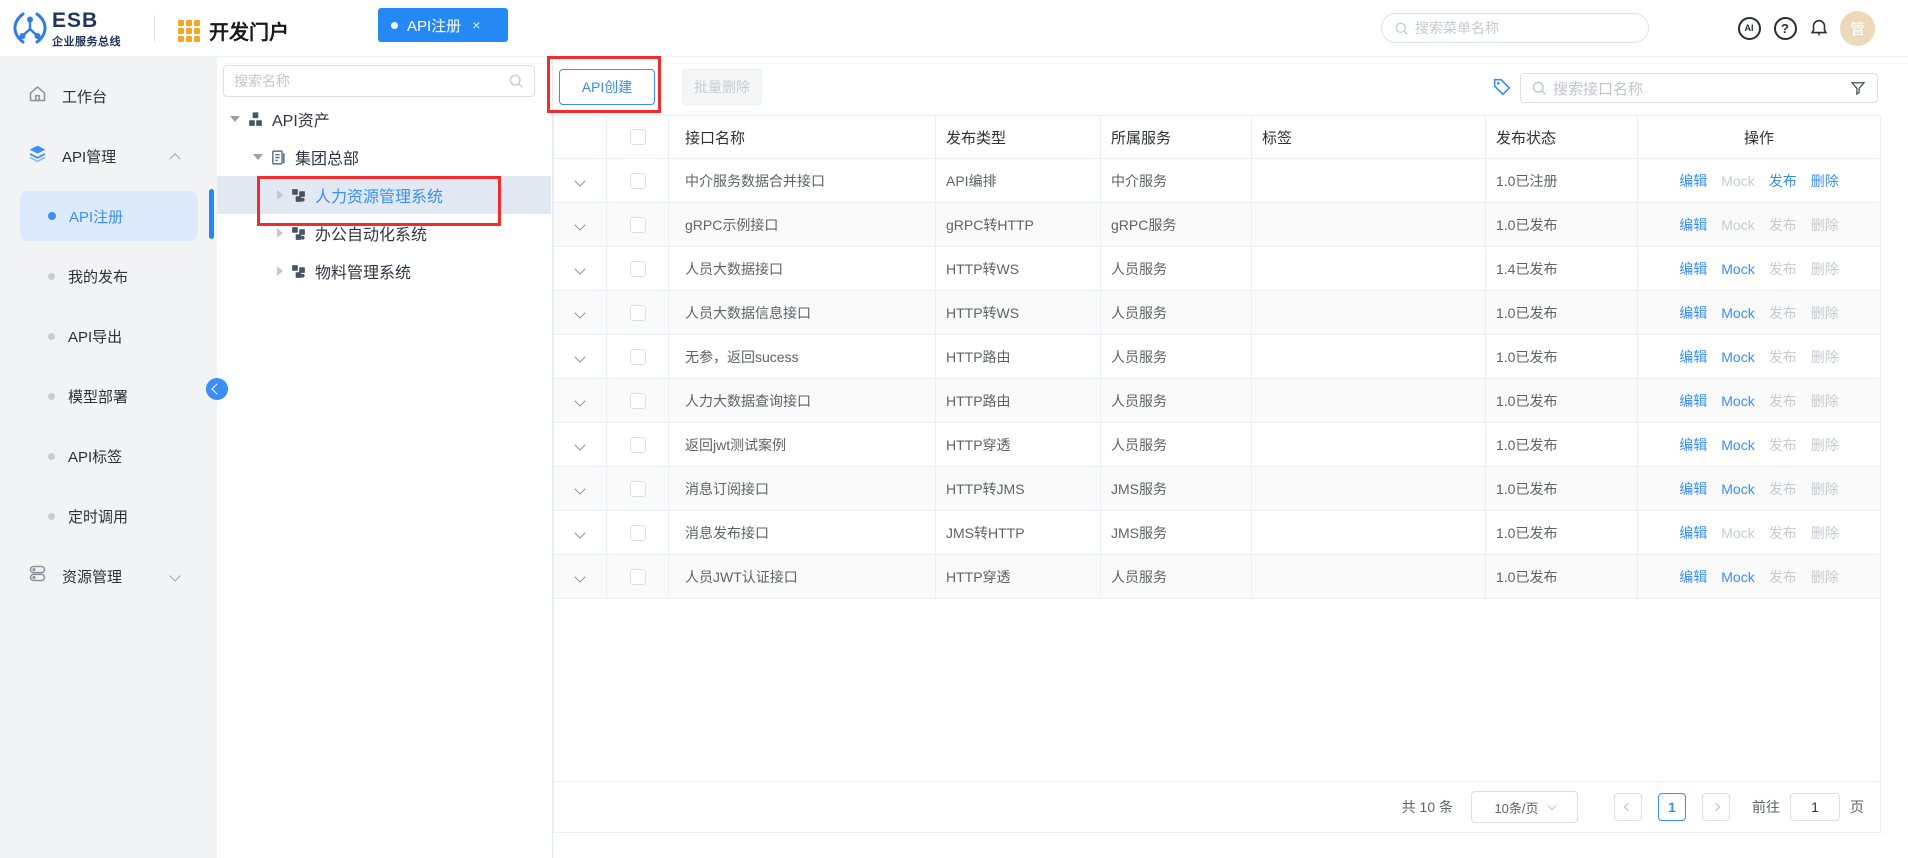 Image resolution: width=1908 pixels, height=858 pixels. I want to click on sidebar-subitem-API导出: API导出, so click(109, 336).